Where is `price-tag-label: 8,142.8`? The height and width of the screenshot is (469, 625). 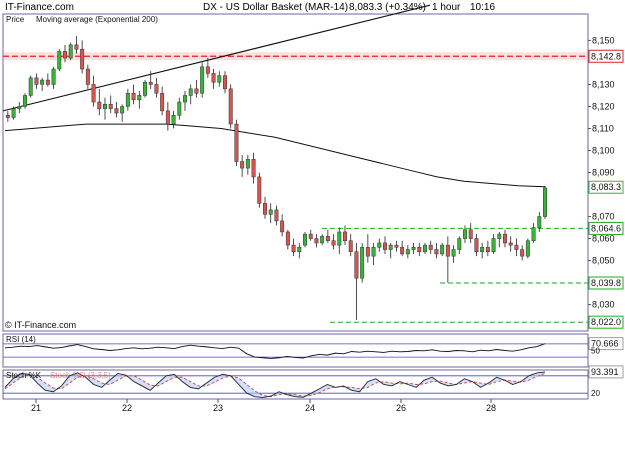 price-tag-label: 8,142.8 is located at coordinates (606, 56).